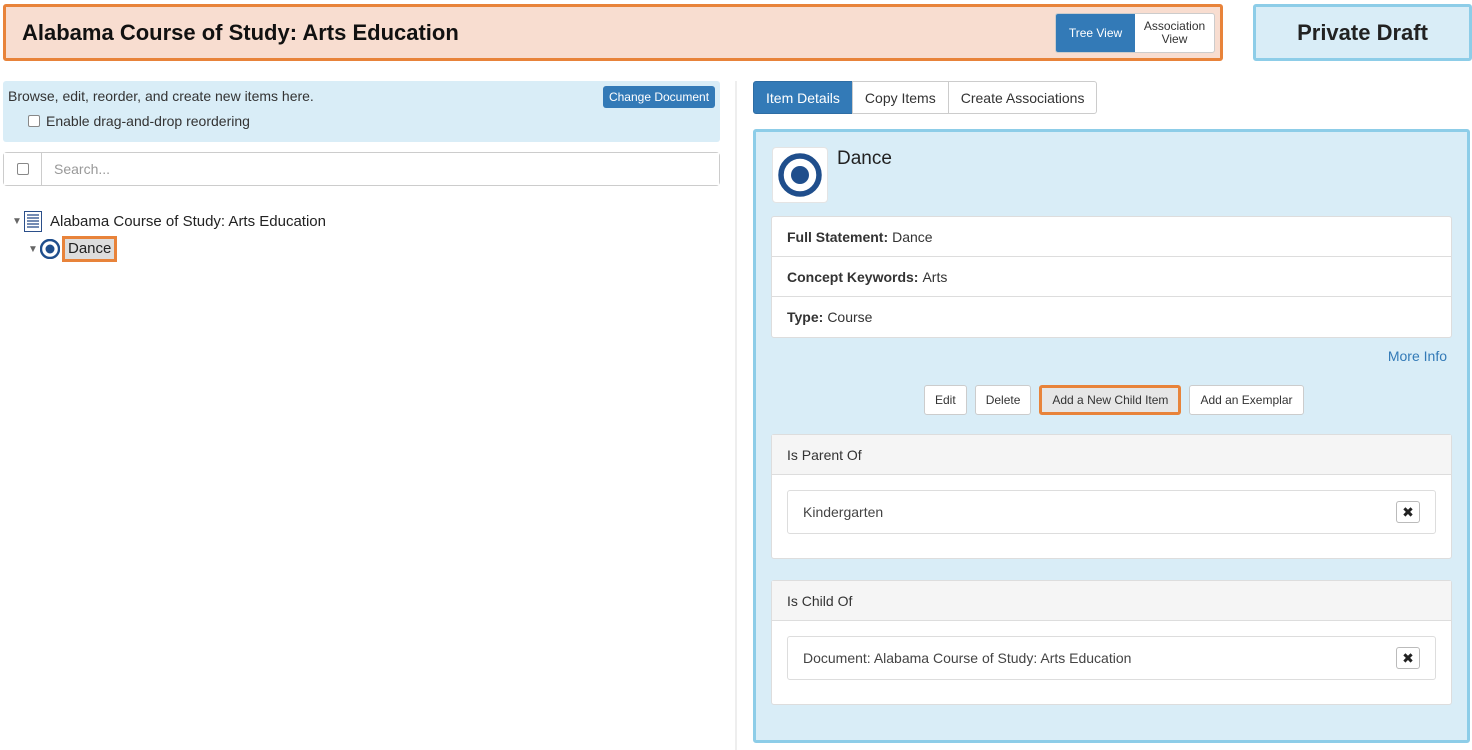  I want to click on property-key: Concept Keywords:, so click(853, 276).